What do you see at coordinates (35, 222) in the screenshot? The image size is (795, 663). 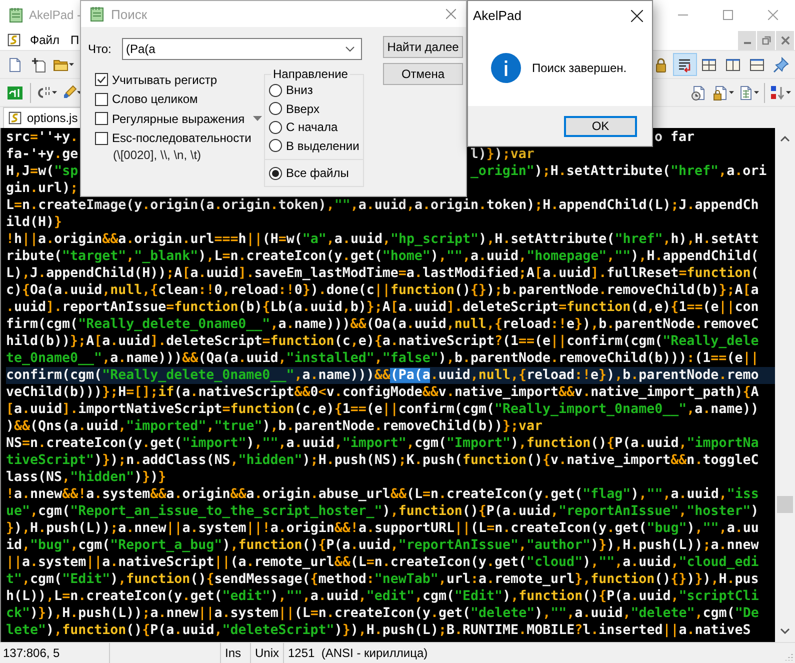 I see `code-line: ild(H)}` at bounding box center [35, 222].